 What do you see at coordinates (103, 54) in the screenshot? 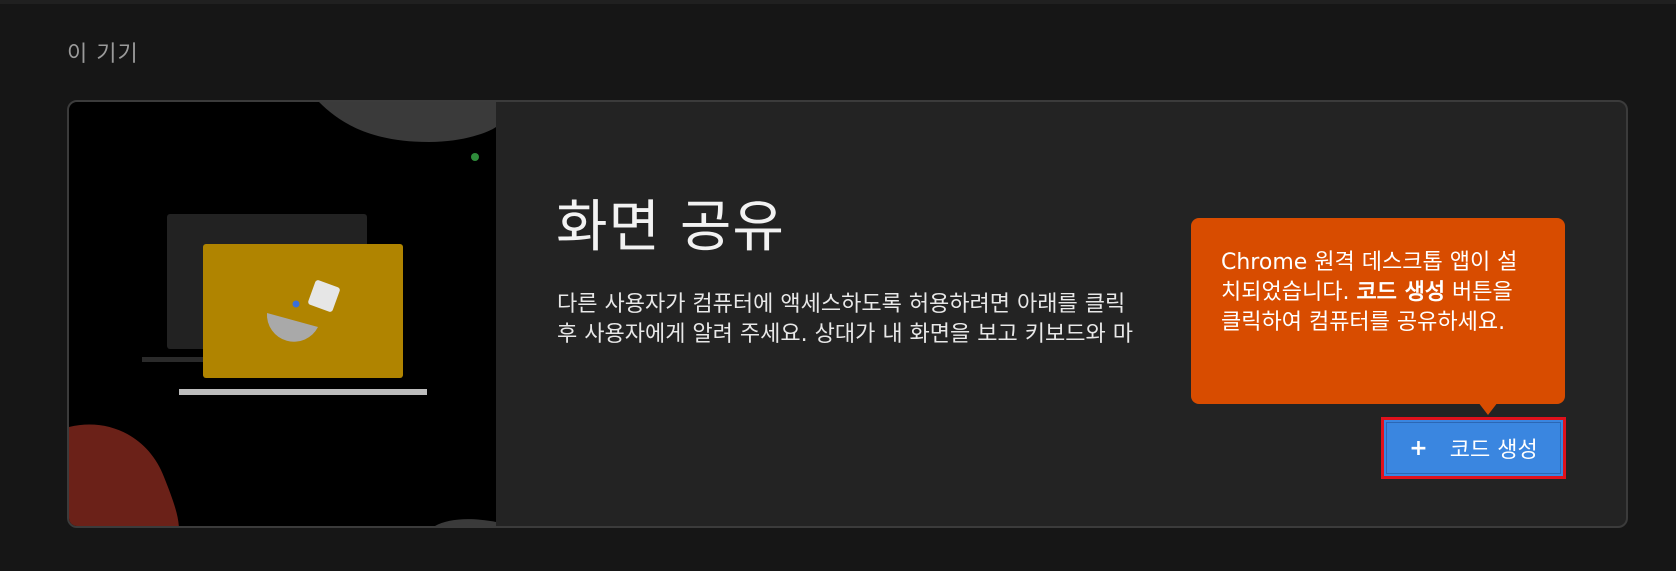
I see `section-label: 이 기기` at bounding box center [103, 54].